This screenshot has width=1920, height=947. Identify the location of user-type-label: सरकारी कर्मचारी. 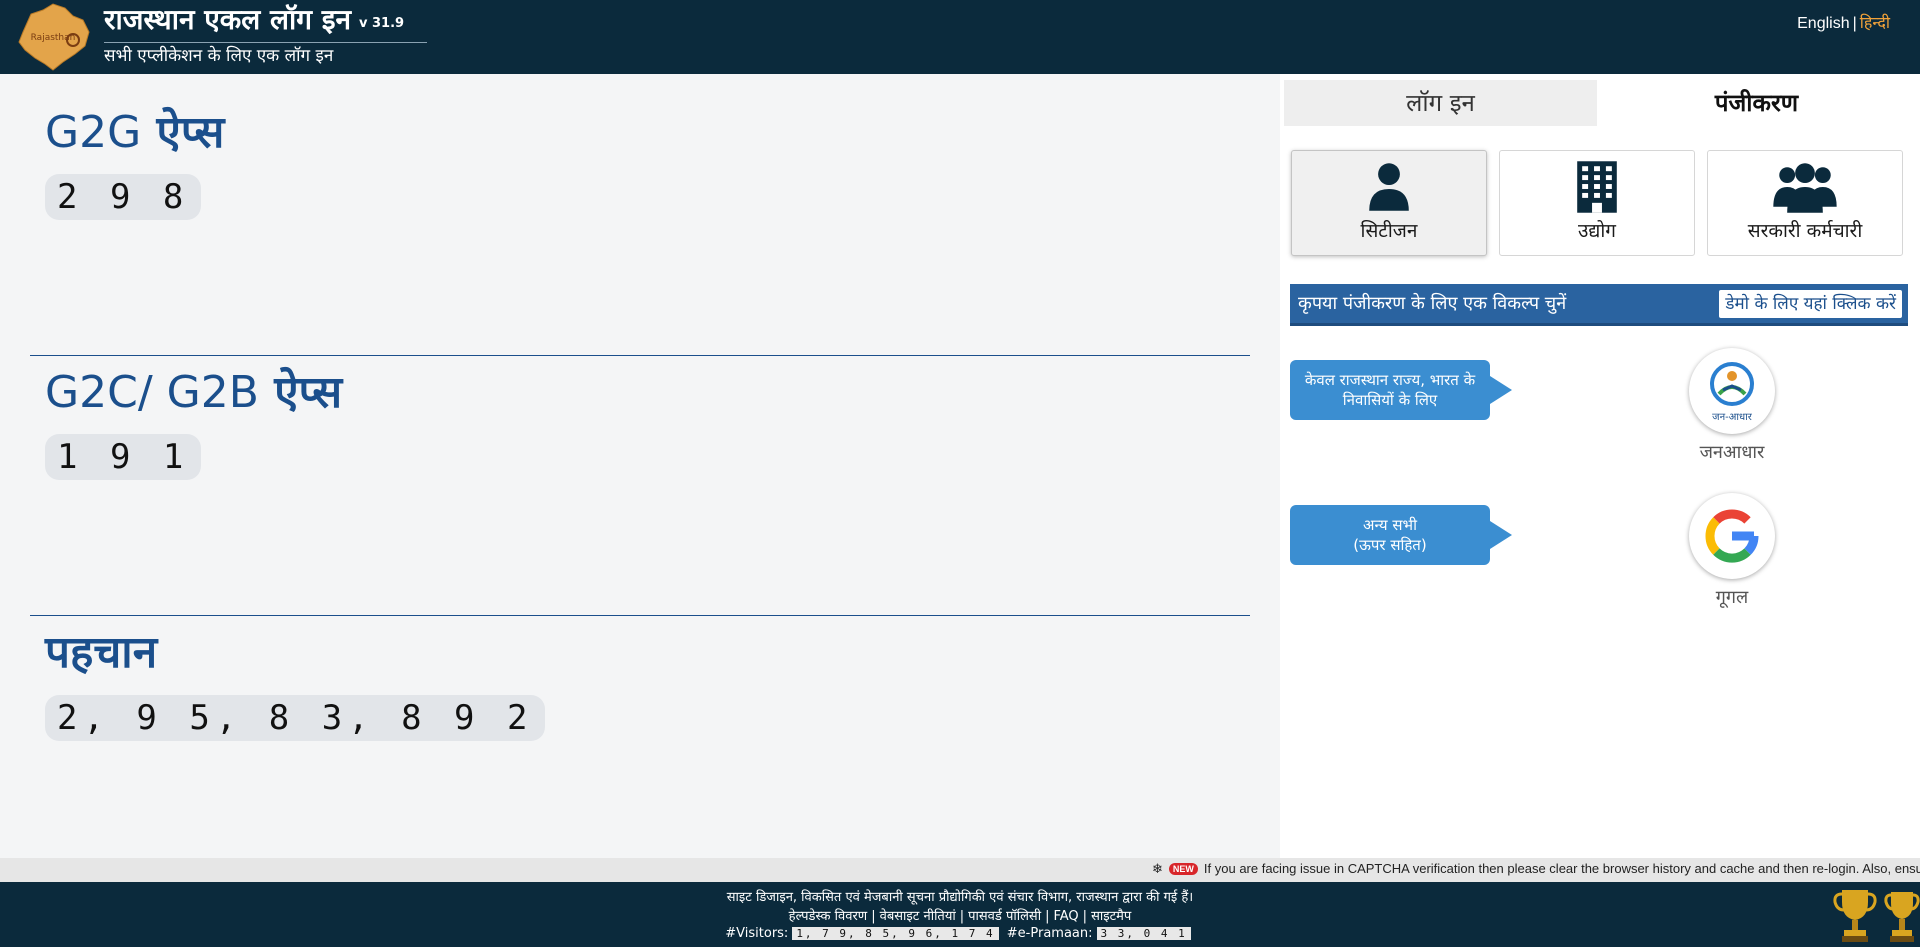
(1805, 231).